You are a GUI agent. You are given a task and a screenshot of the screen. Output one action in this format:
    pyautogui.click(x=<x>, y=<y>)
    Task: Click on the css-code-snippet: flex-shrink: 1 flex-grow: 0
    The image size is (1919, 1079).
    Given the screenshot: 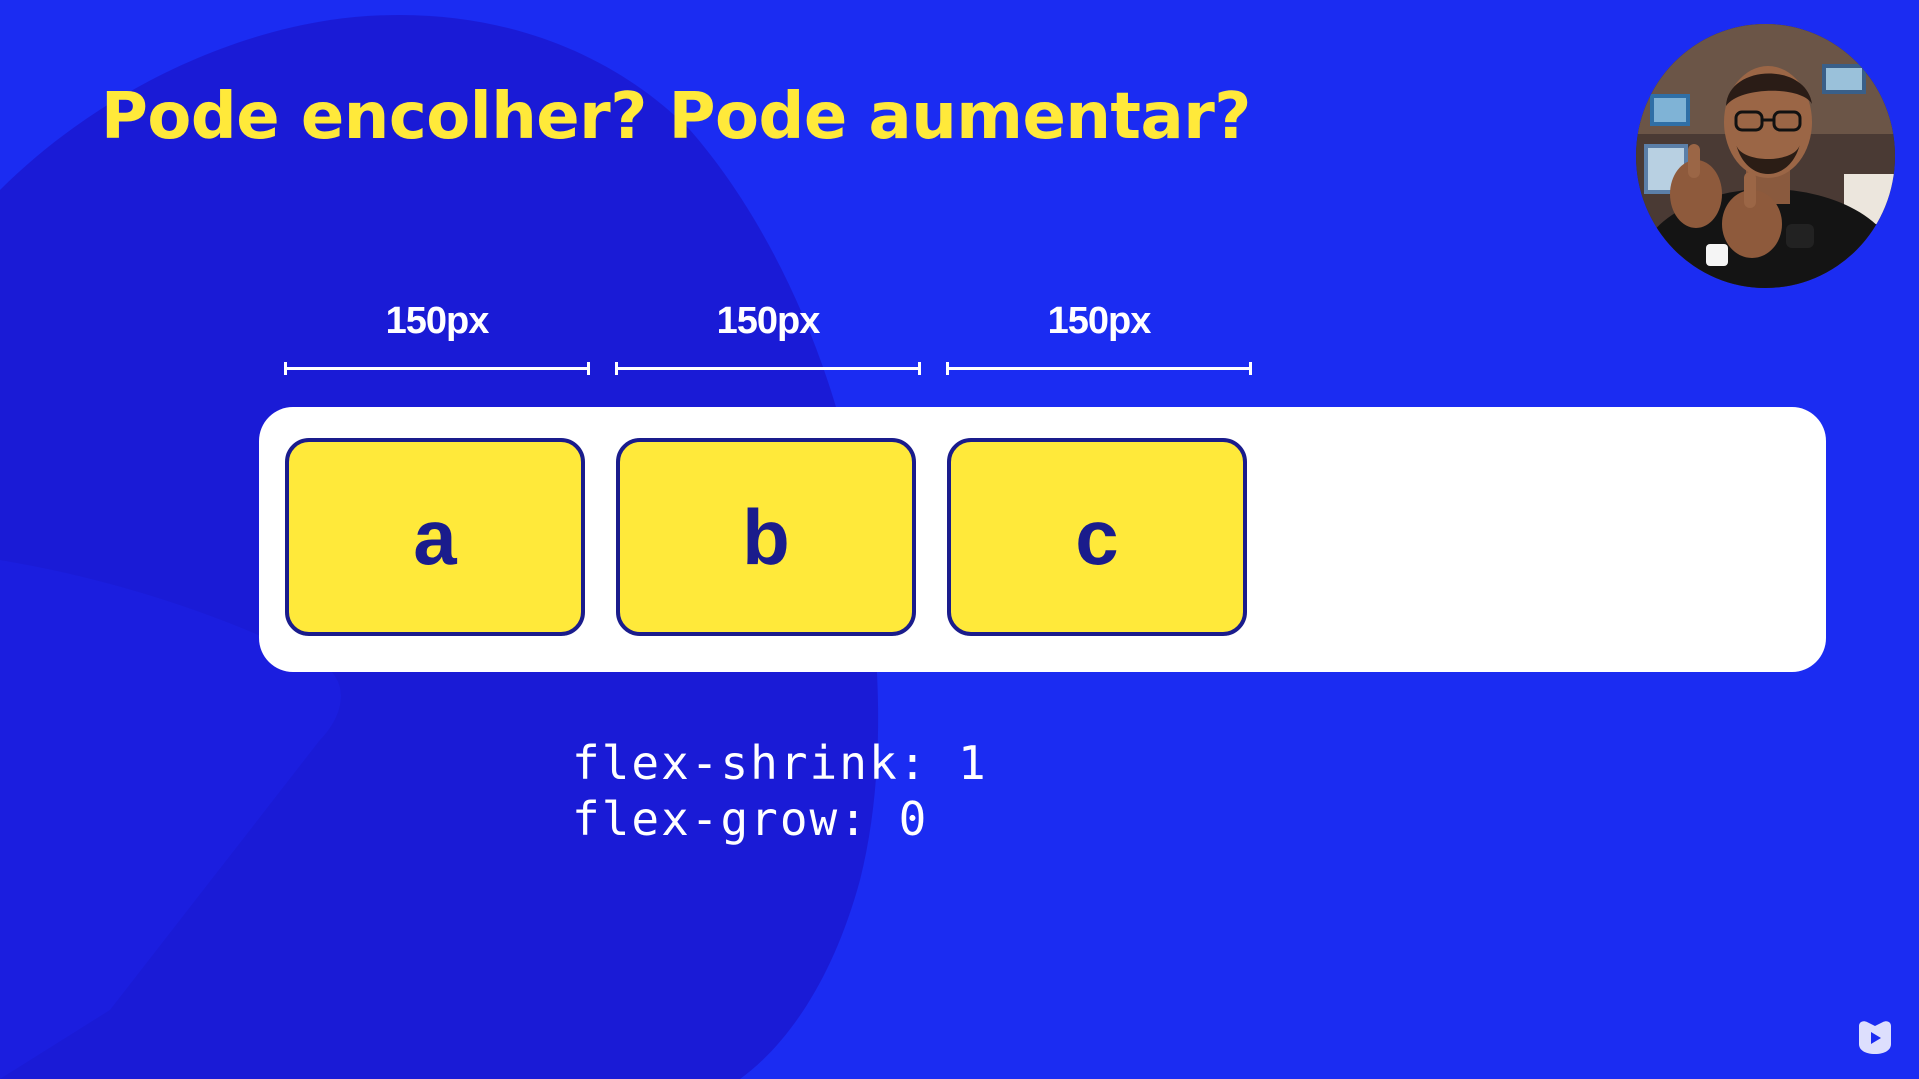 What is the action you would take?
    pyautogui.click(x=780, y=791)
    